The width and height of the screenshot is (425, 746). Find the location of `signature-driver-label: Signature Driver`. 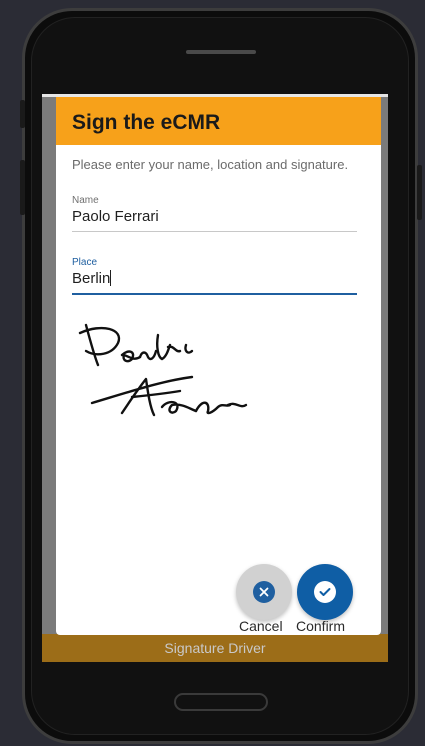

signature-driver-label: Signature Driver is located at coordinates (215, 648).